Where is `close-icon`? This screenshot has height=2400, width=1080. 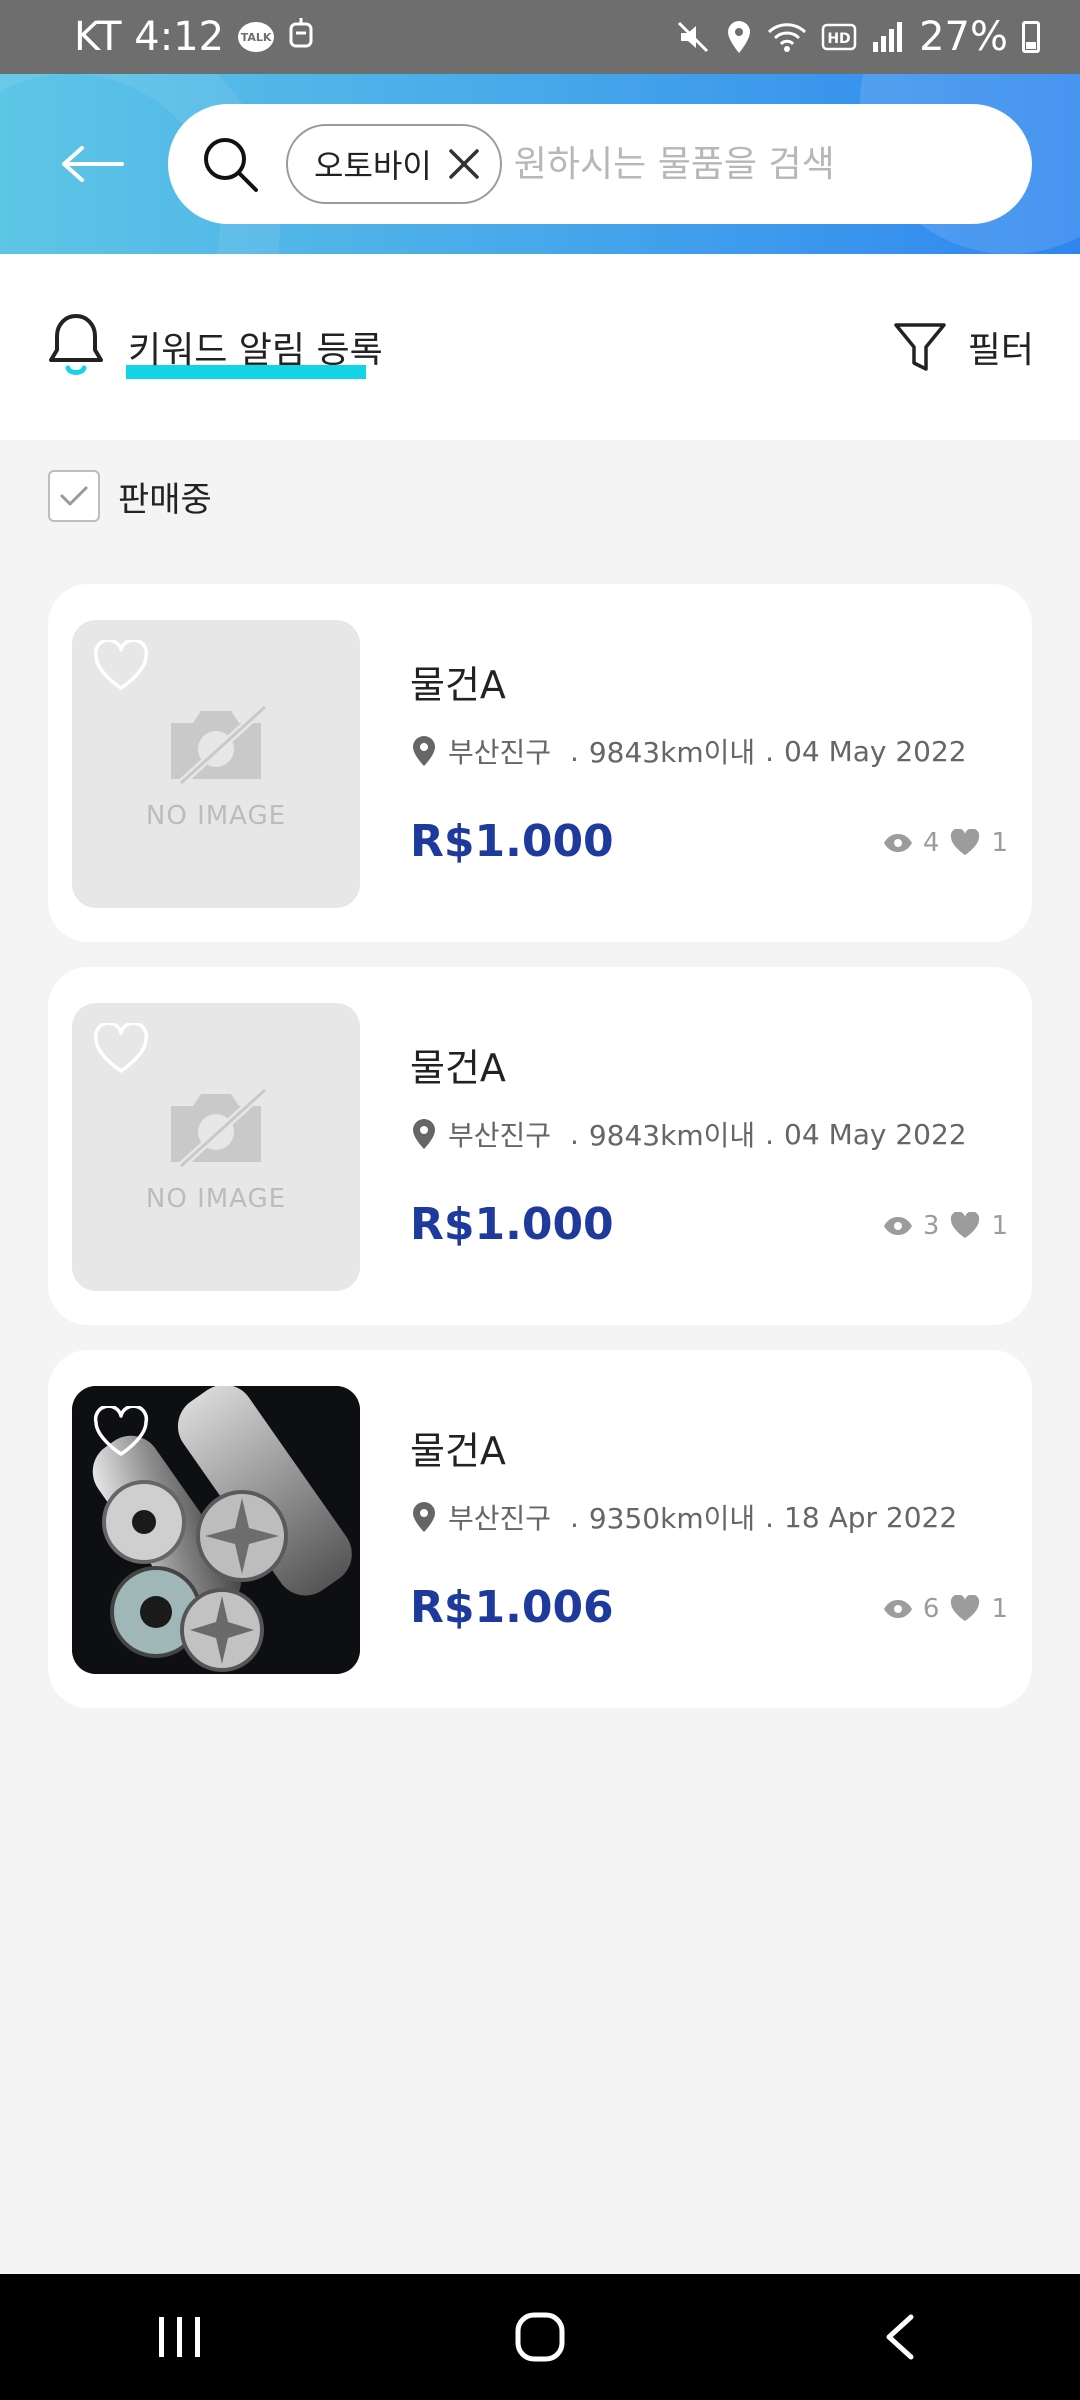
close-icon is located at coordinates (464, 164).